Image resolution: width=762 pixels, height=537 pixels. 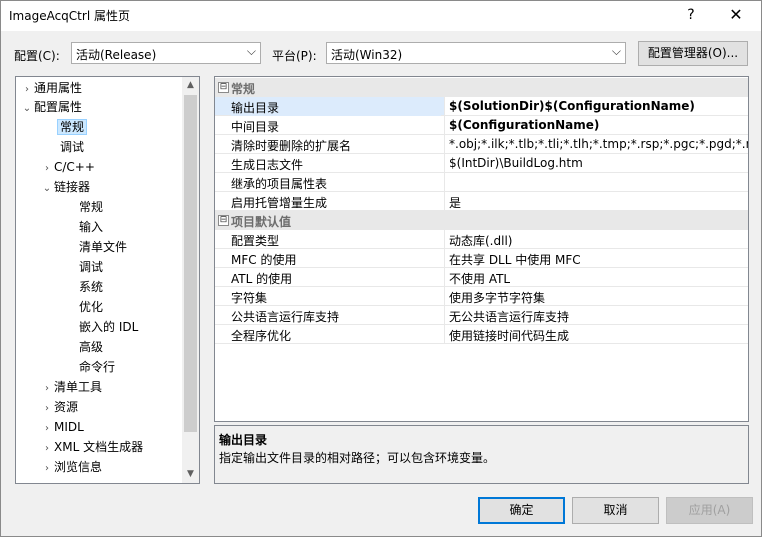 I want to click on property-row: ATL 的使用 不使用 ATL, so click(x=481, y=277).